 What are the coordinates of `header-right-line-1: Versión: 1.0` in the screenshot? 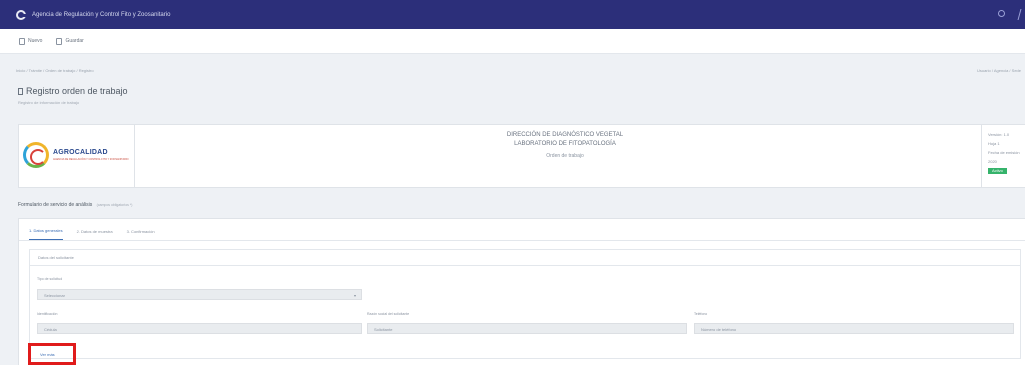 It's located at (999, 134).